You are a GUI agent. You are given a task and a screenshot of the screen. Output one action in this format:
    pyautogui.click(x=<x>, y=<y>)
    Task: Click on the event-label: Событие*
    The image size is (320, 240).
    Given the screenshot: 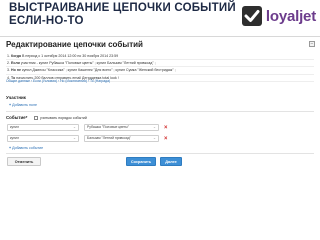 What is the action you would take?
    pyautogui.click(x=17, y=117)
    